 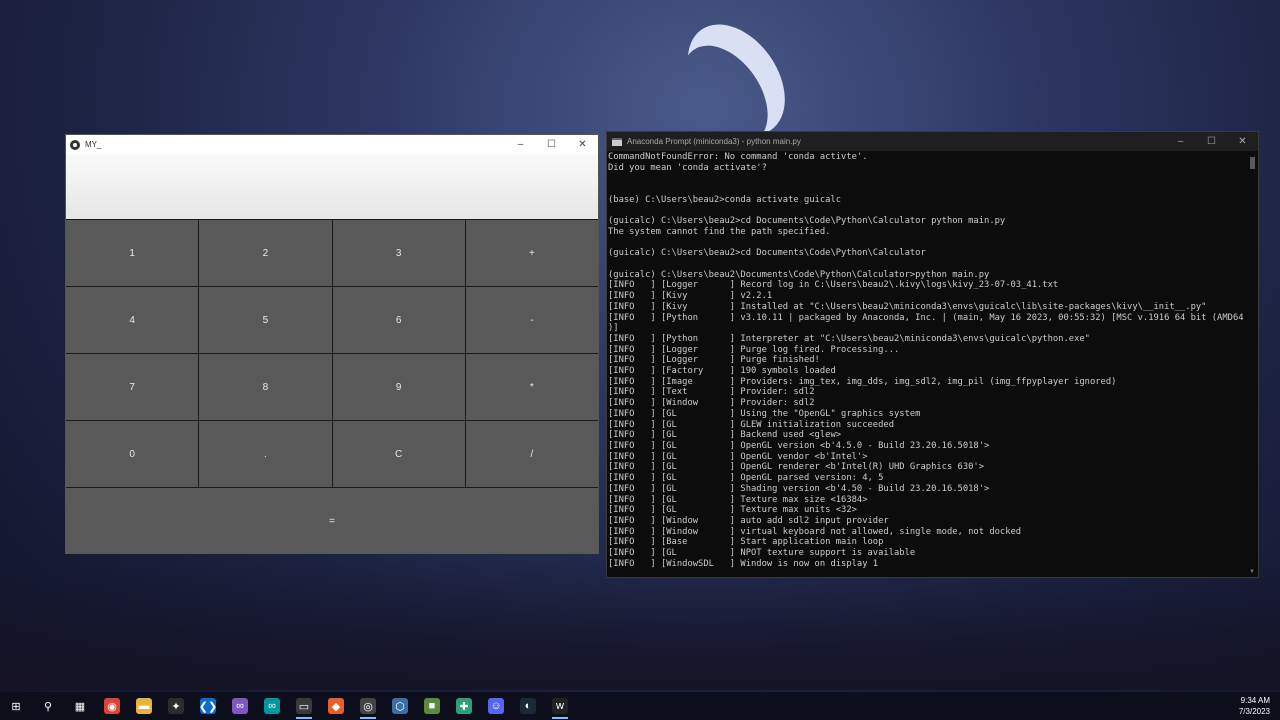 I want to click on taskbar-item: ▦, so click(x=80, y=706).